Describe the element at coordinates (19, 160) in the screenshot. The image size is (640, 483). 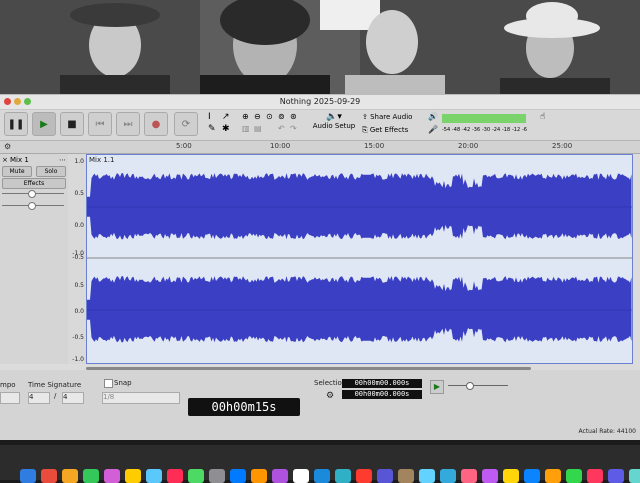
I see `track-name: Mix 1` at that location.